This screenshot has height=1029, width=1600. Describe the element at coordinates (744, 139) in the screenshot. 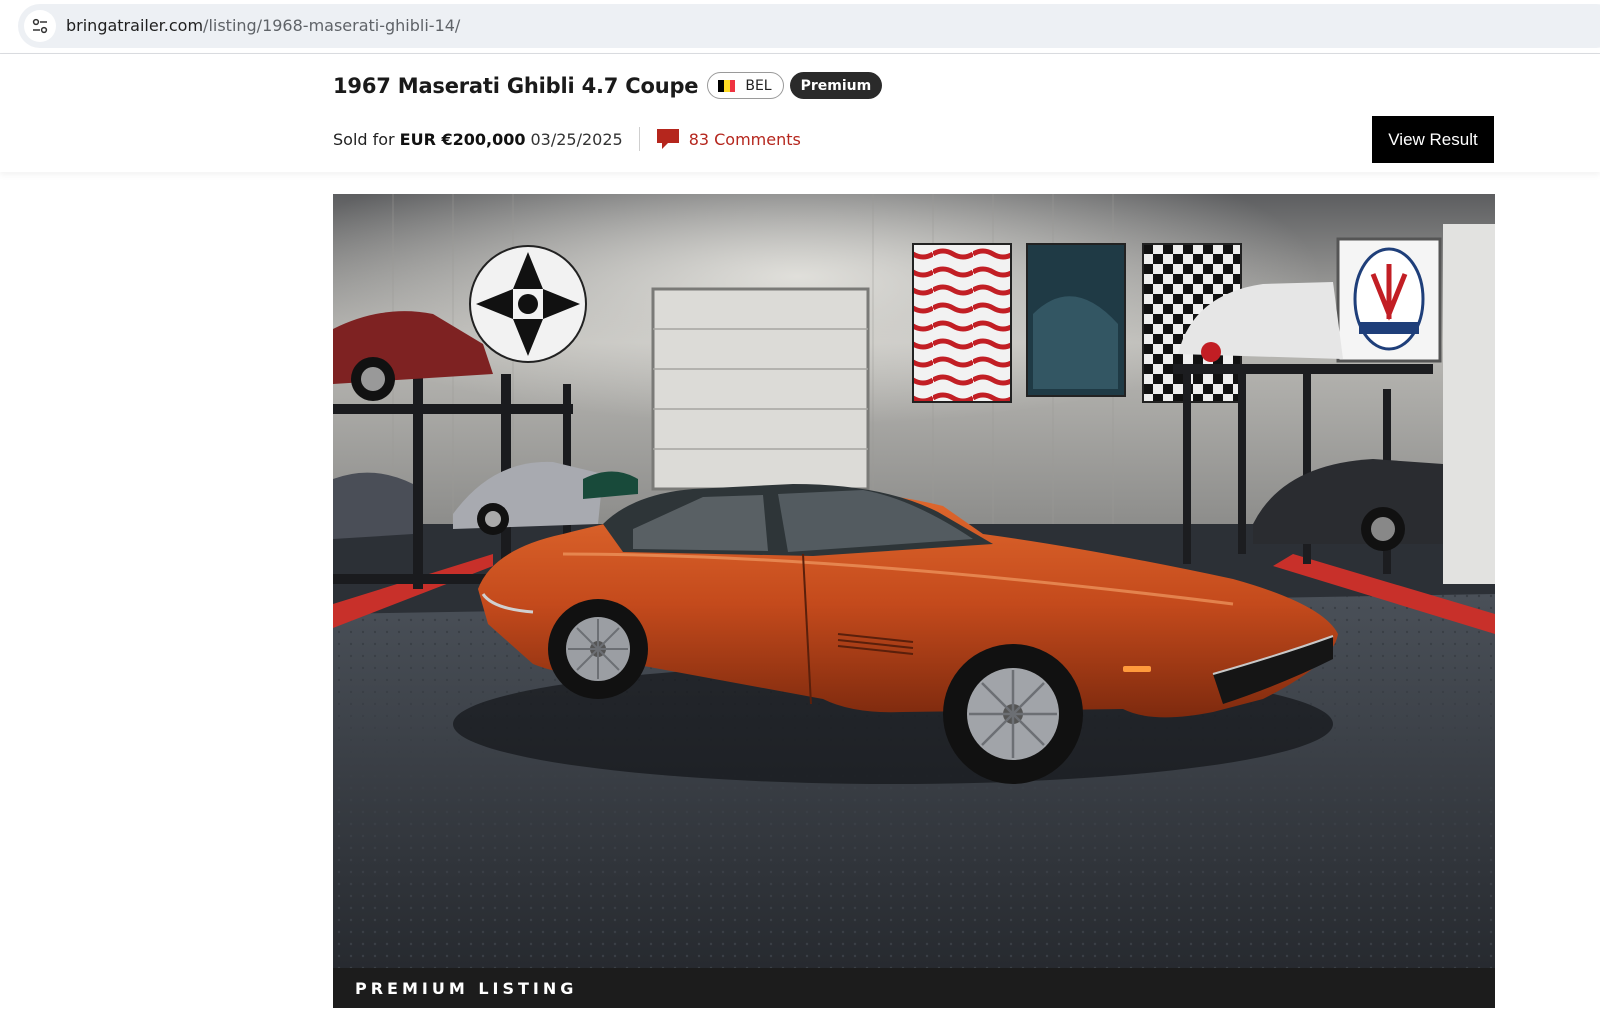

I see `comments-count: 83 Comments` at that location.